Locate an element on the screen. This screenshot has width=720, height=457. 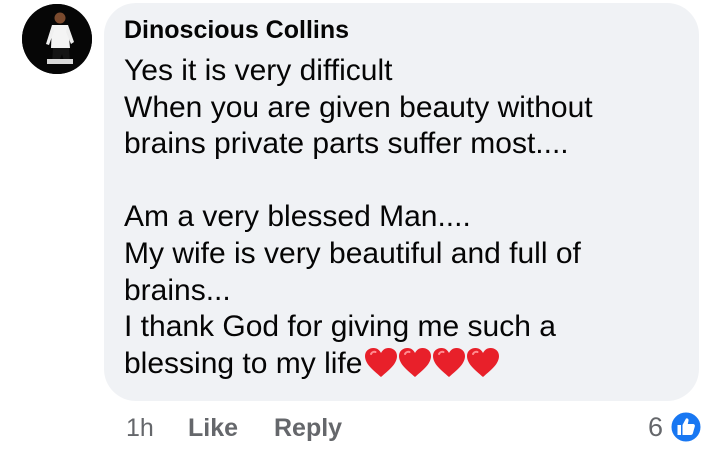
reply-button: Reply is located at coordinates (308, 428).